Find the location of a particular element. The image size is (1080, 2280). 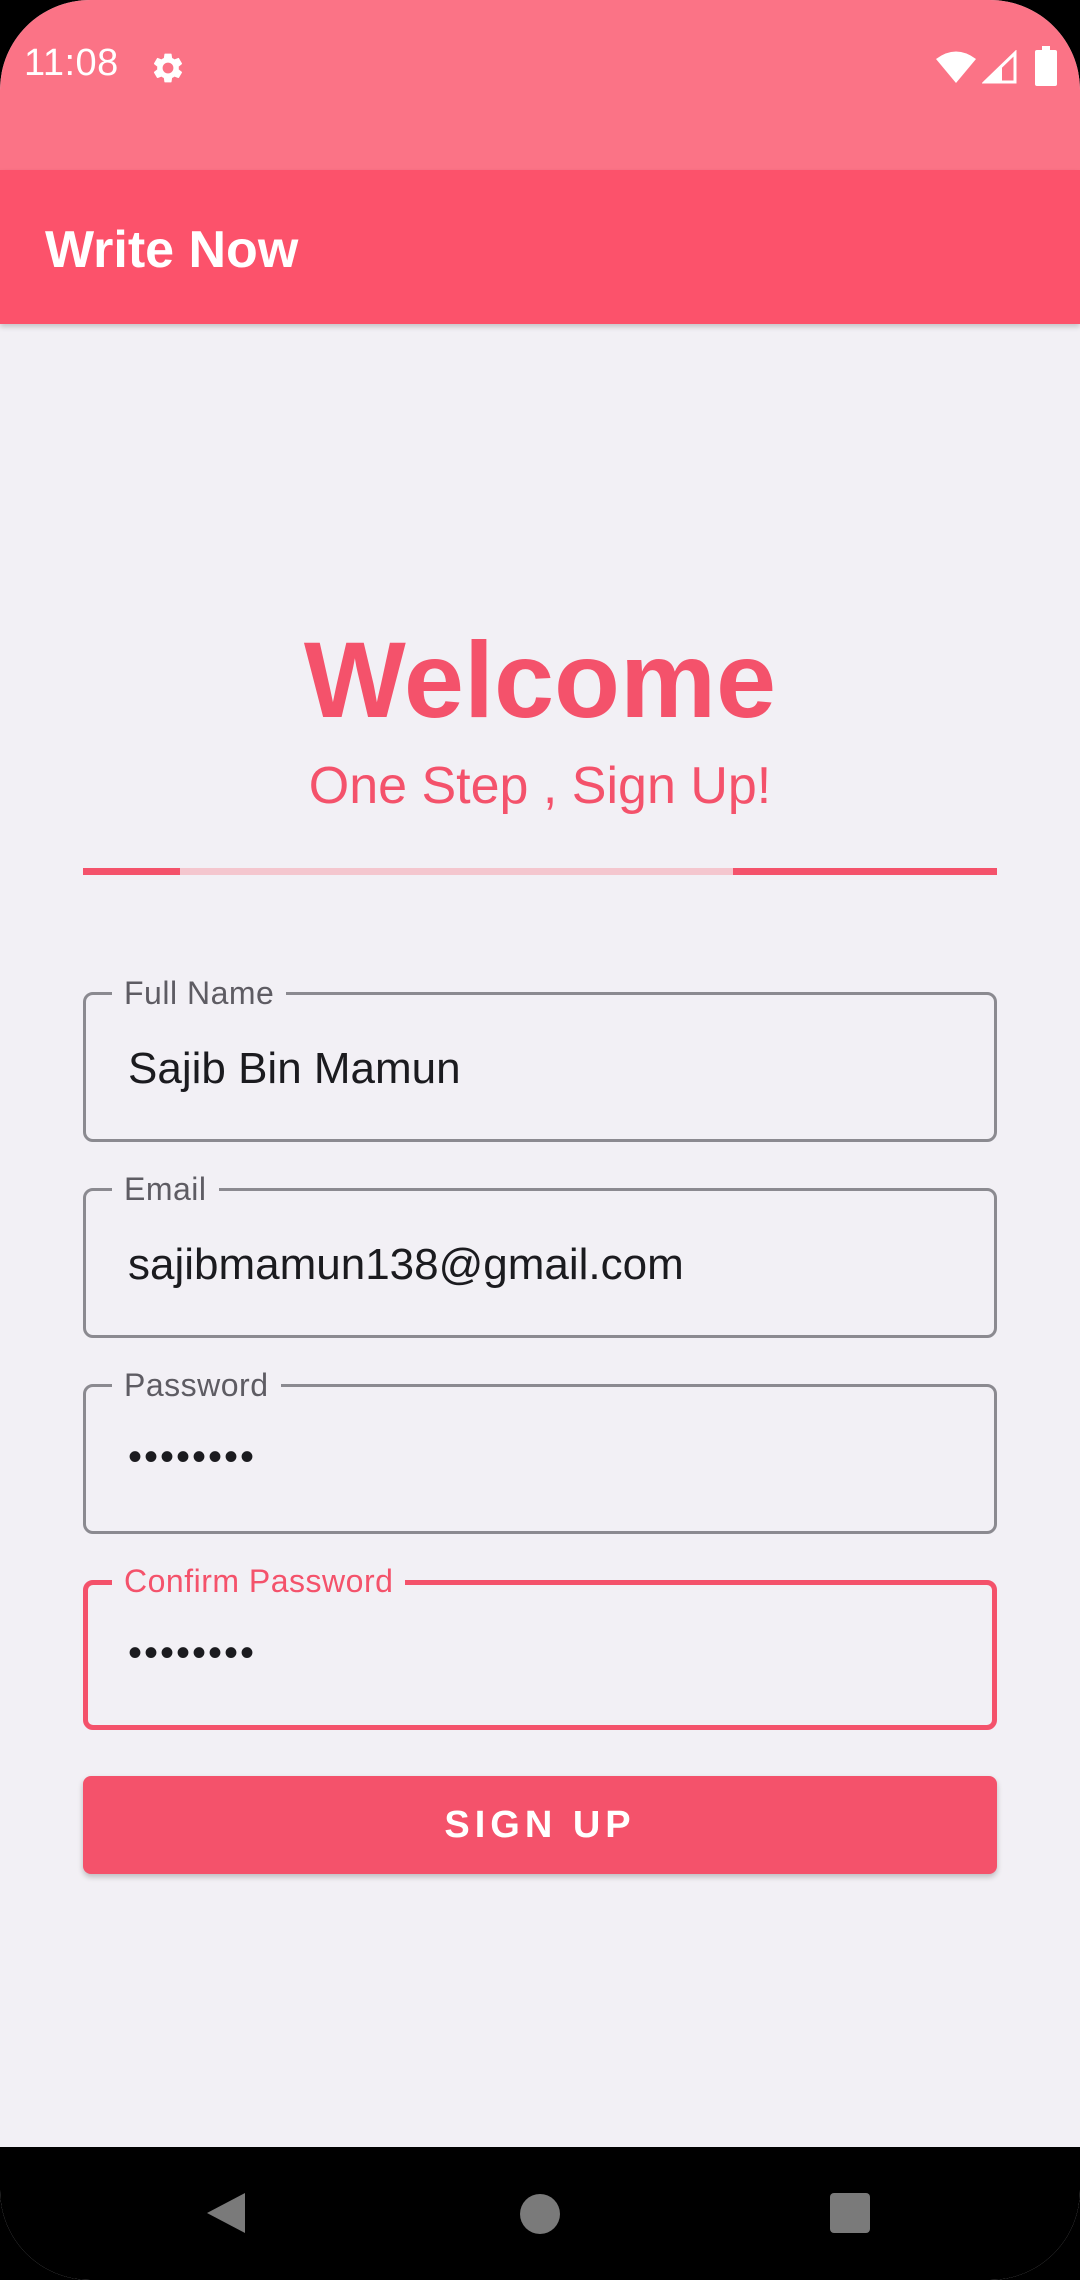

confirm-password-field: Confirm Password •••••••• is located at coordinates (540, 1645).